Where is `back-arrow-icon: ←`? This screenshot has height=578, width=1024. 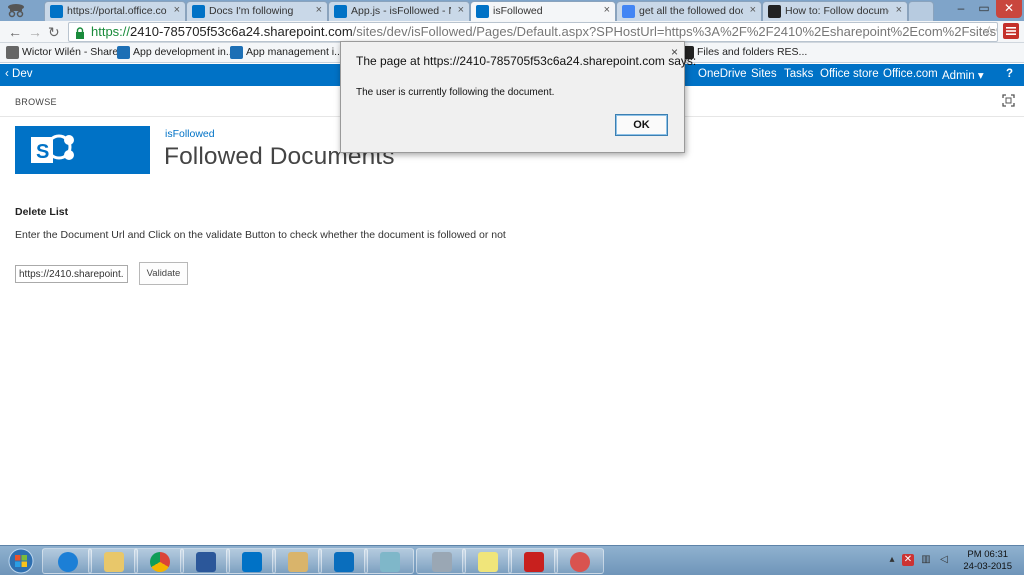
back-arrow-icon: ← is located at coordinates (15, 32).